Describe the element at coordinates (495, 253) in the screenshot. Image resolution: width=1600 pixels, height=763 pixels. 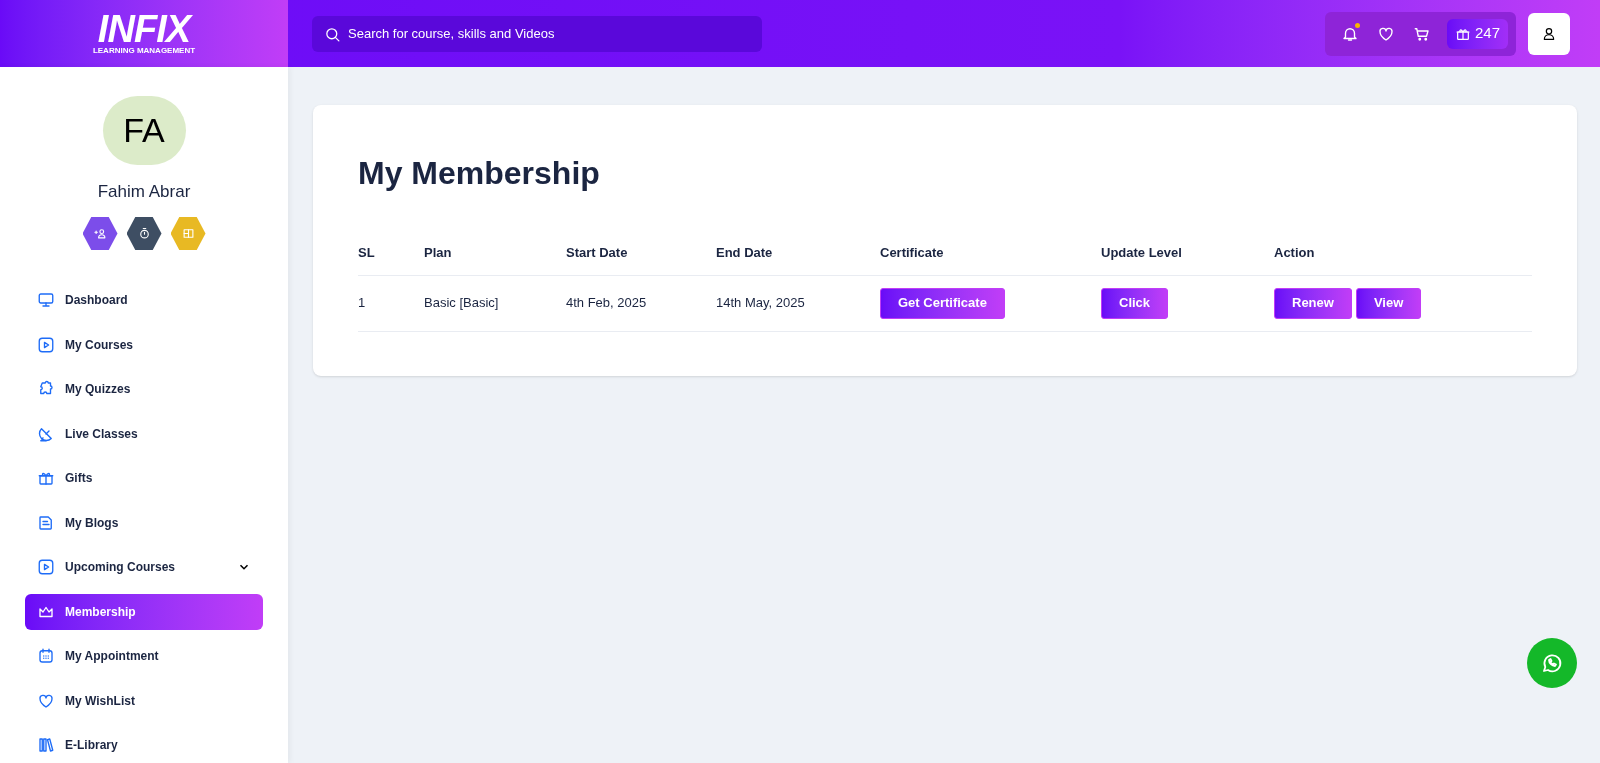
I see `column-header: Plan` at that location.